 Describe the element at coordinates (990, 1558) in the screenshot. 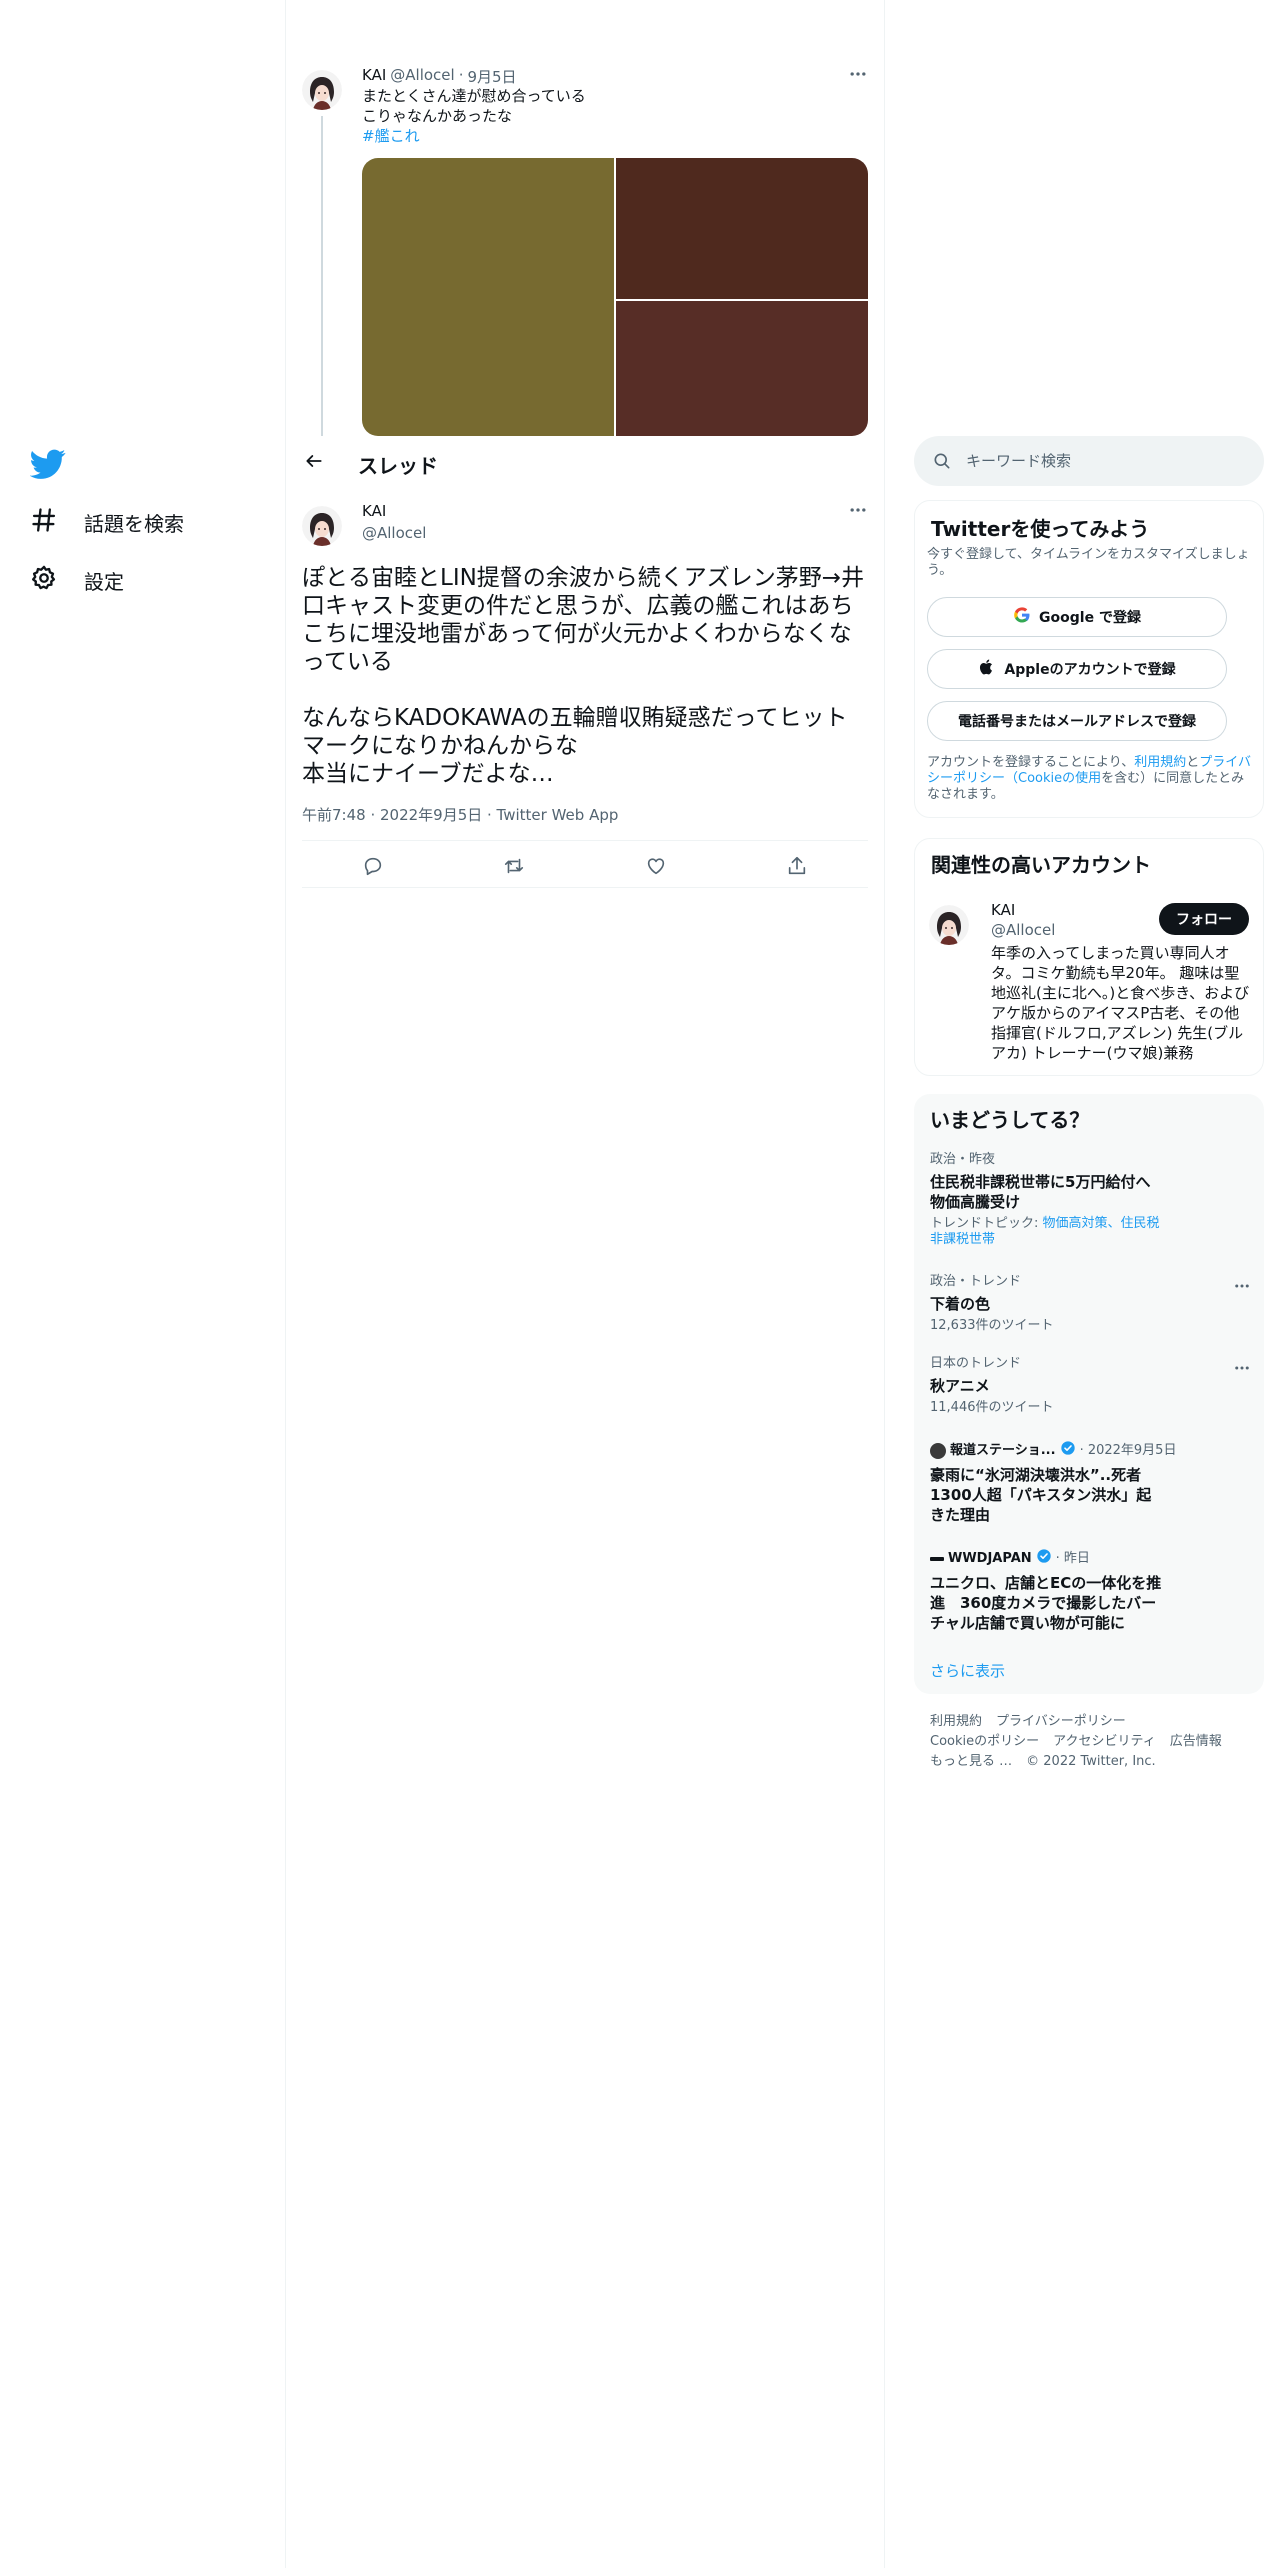

I see `news-source: WWDJAPAN` at that location.